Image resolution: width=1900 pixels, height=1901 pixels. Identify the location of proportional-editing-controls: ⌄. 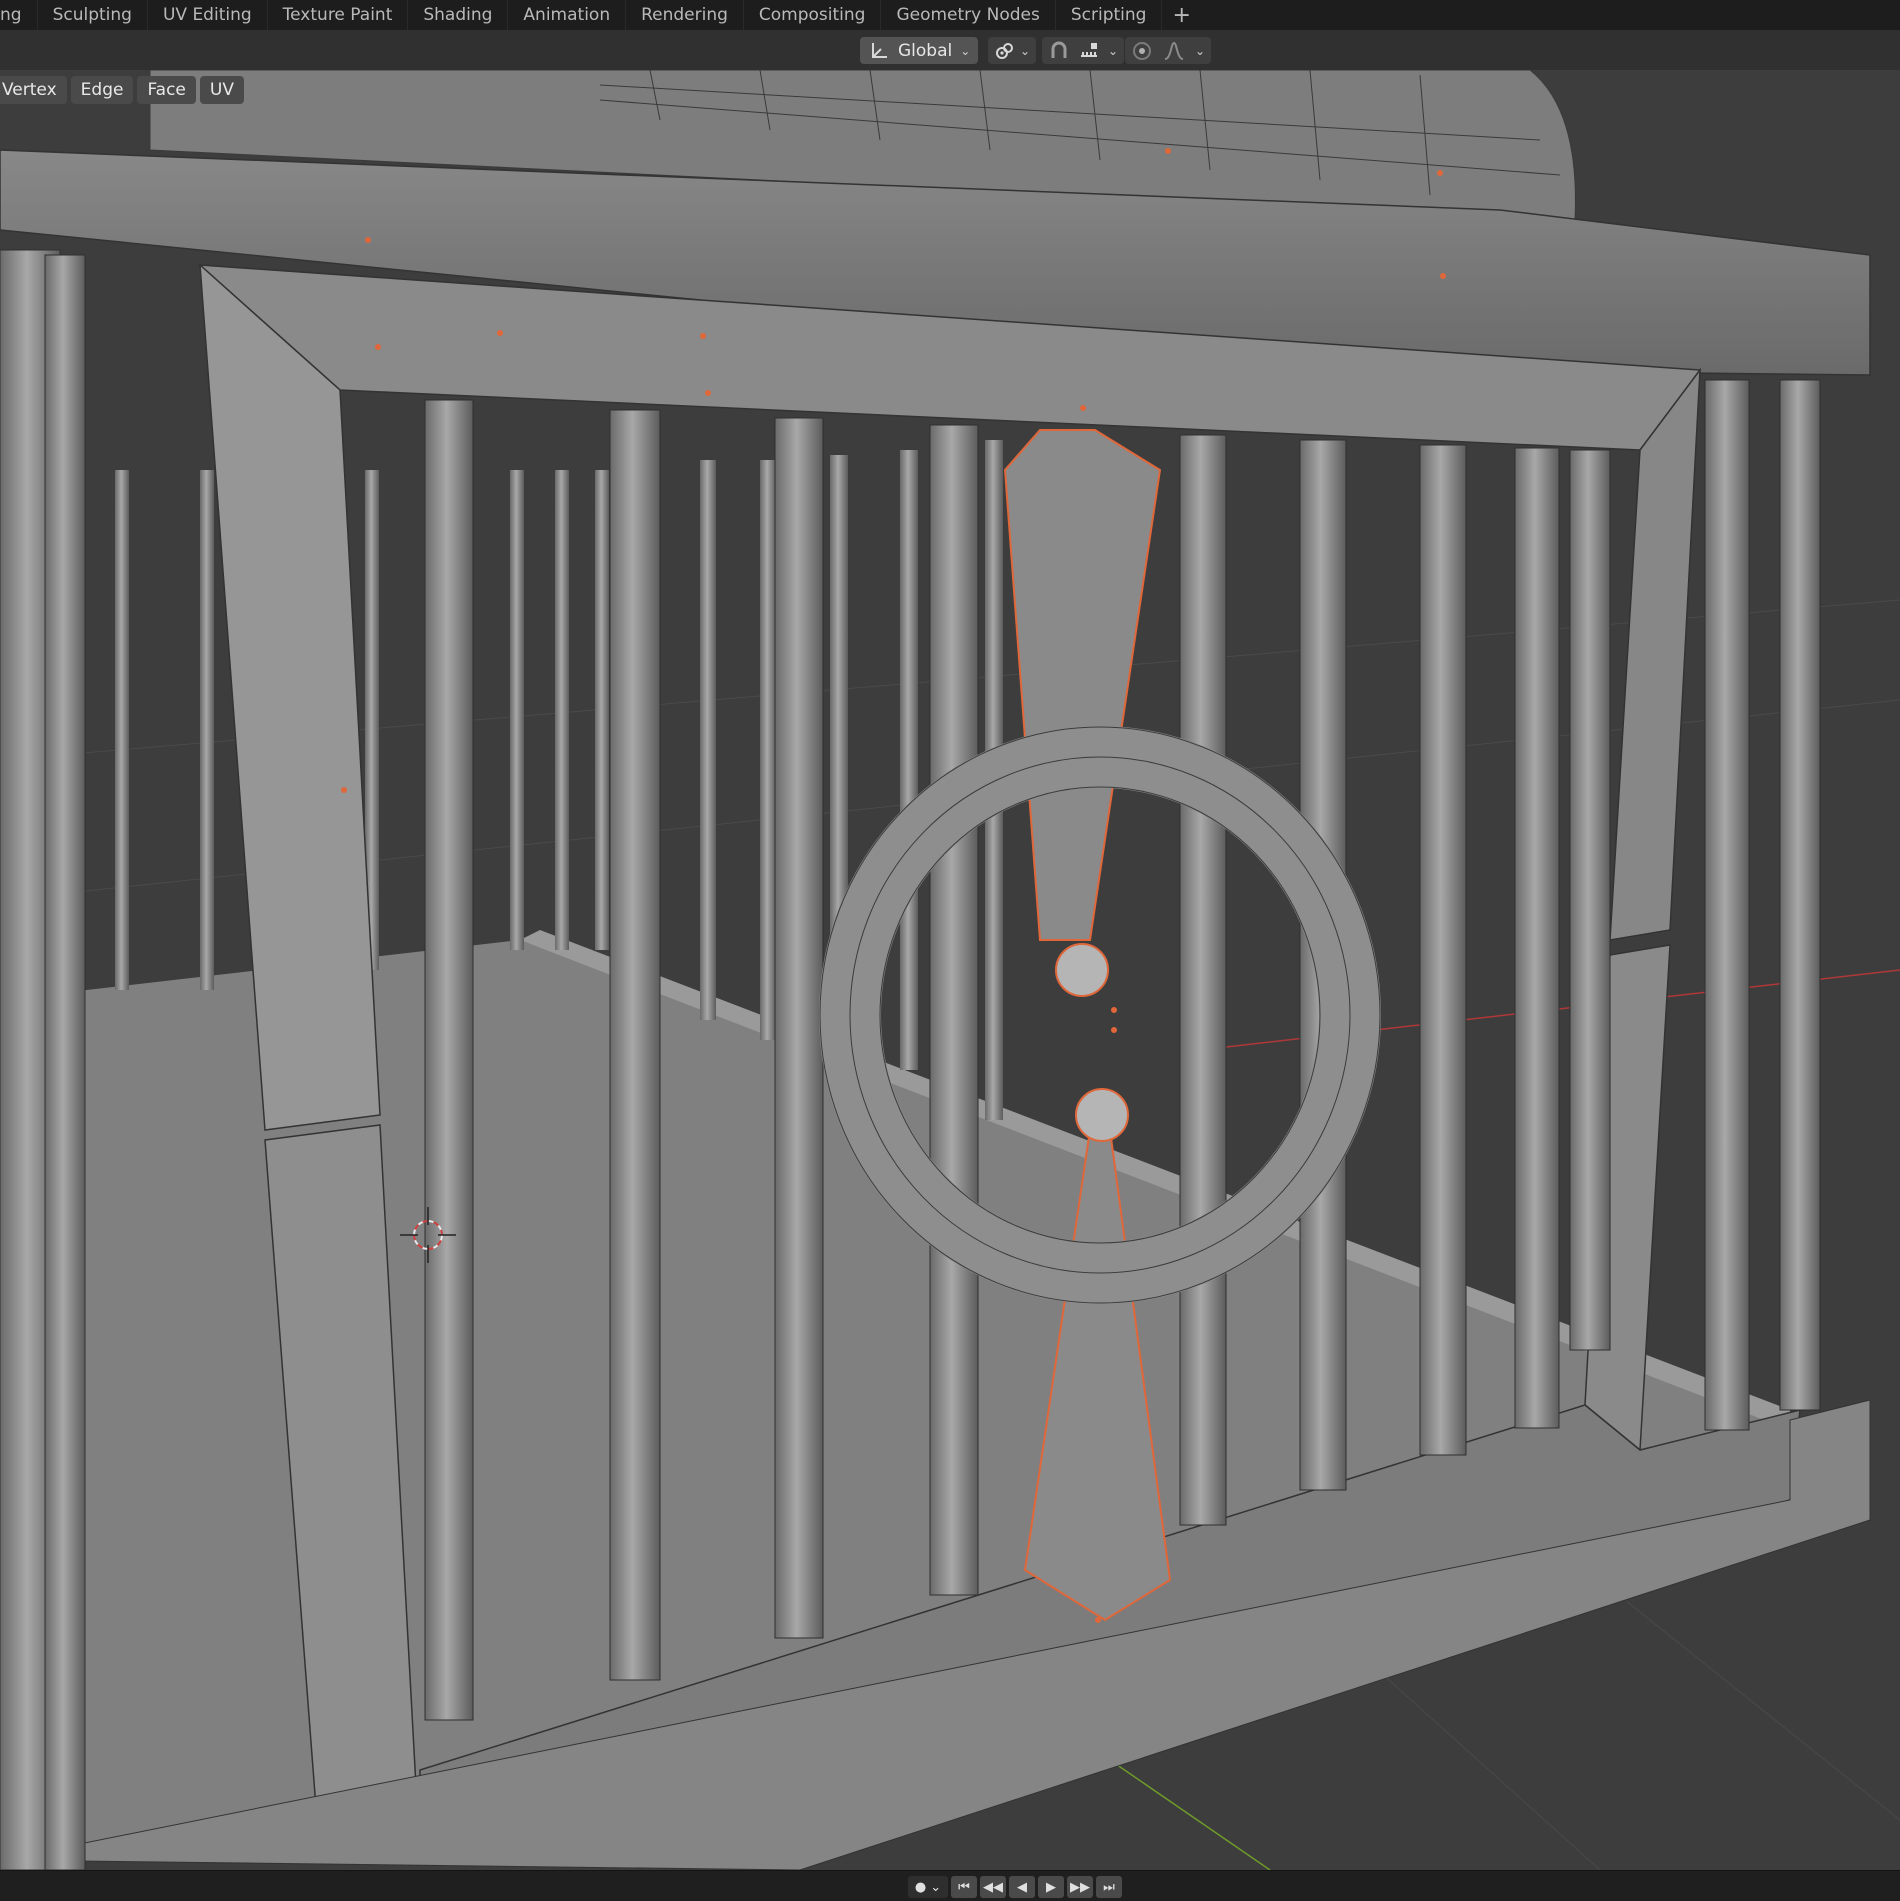
(1168, 50).